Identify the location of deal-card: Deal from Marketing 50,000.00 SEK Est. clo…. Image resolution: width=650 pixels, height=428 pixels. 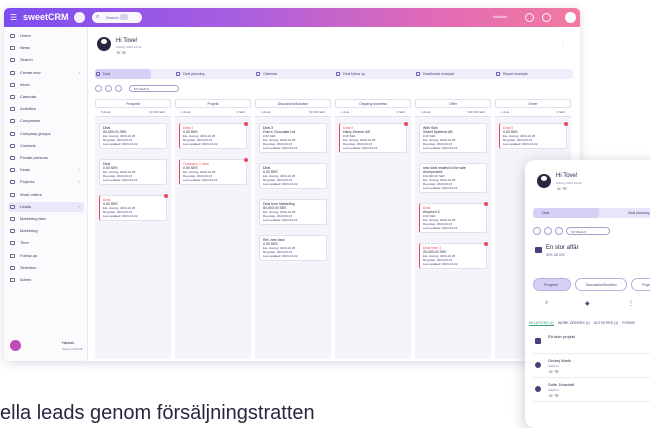
(293, 212).